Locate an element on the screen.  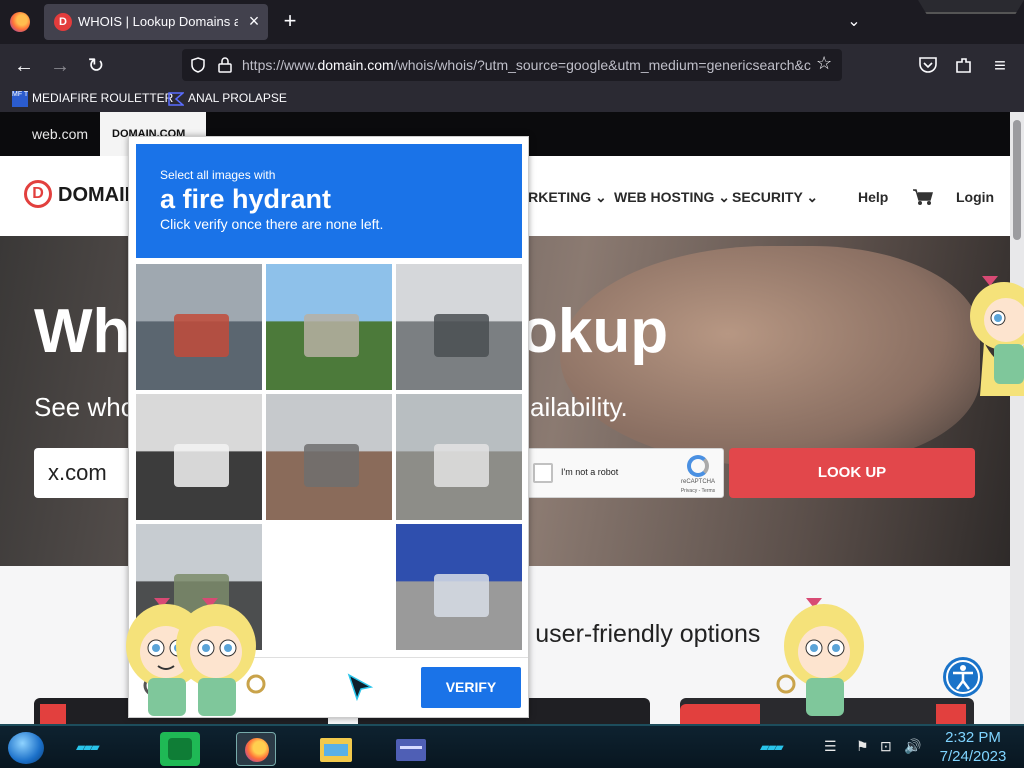
captcha-tile-blank is located at coordinates (329, 587).